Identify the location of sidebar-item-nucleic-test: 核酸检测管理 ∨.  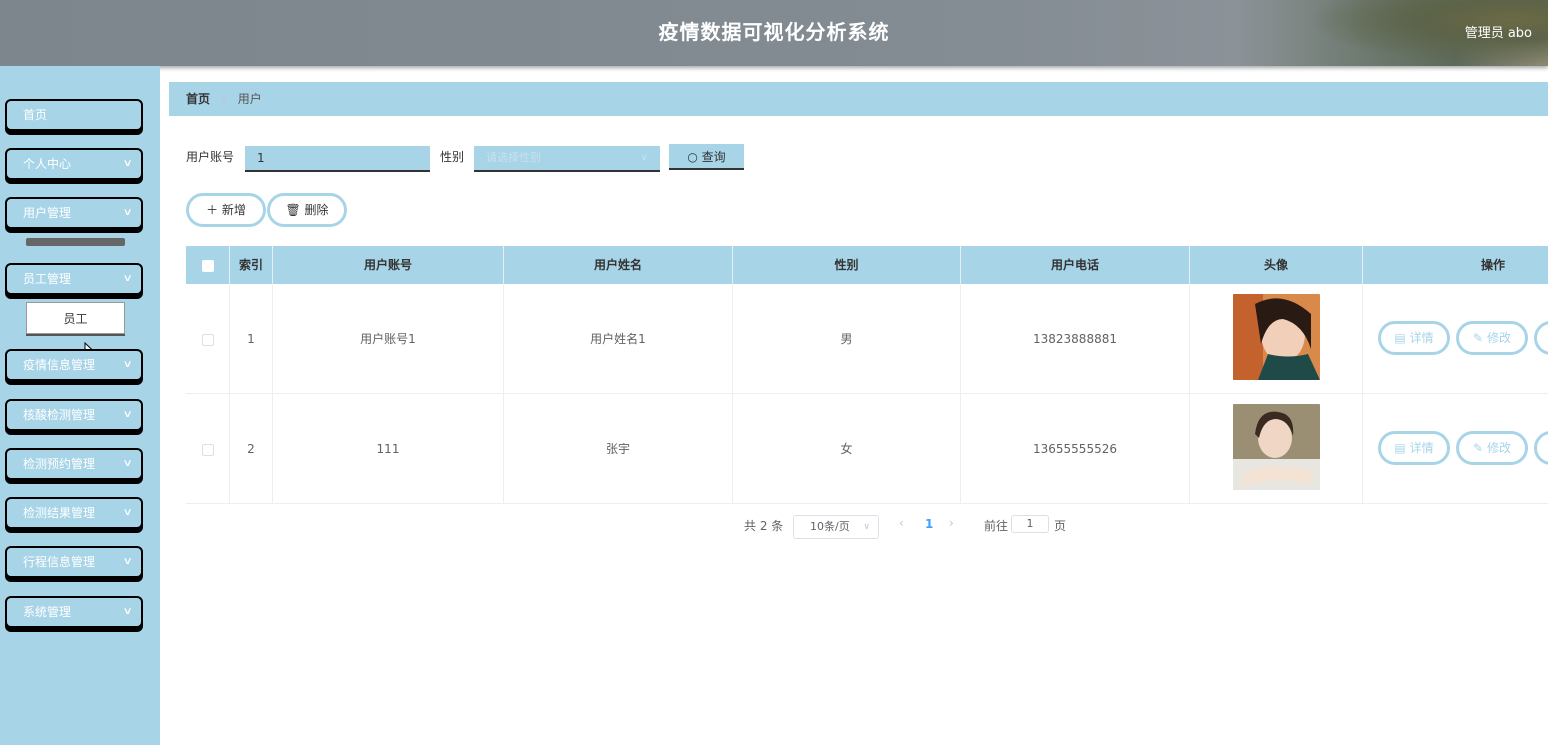
(74, 415).